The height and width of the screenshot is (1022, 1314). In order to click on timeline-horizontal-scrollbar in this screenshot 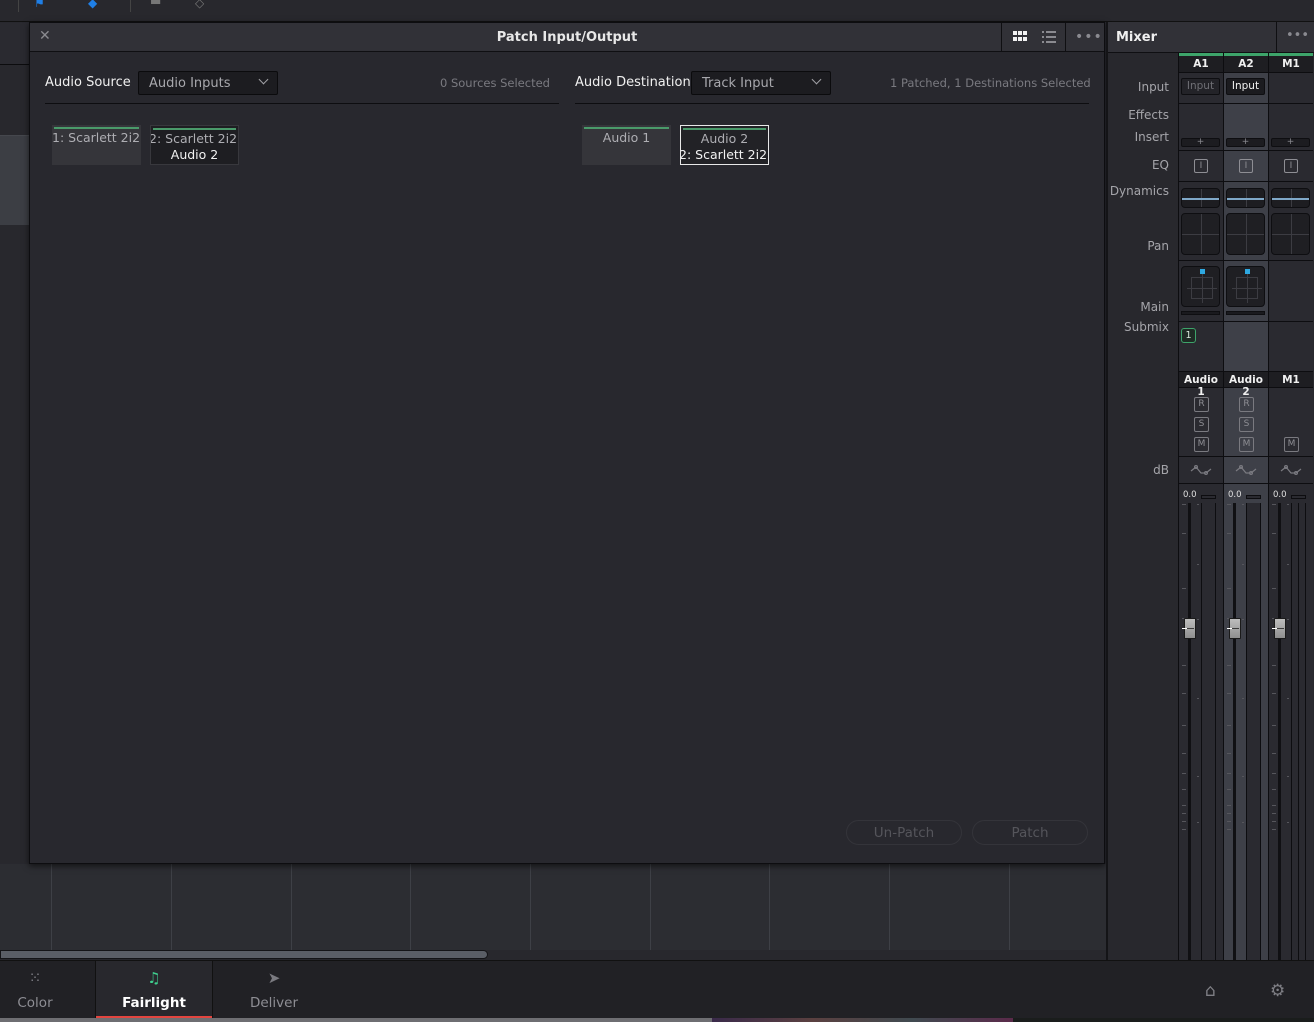, I will do `click(244, 954)`.